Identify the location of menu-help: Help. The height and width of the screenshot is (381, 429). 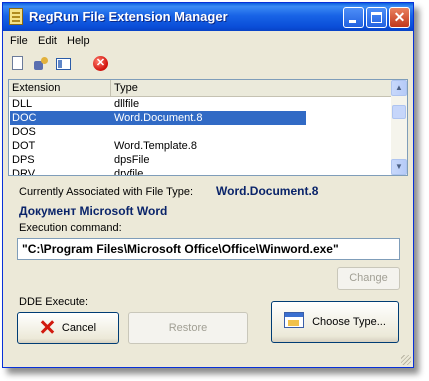
(78, 41).